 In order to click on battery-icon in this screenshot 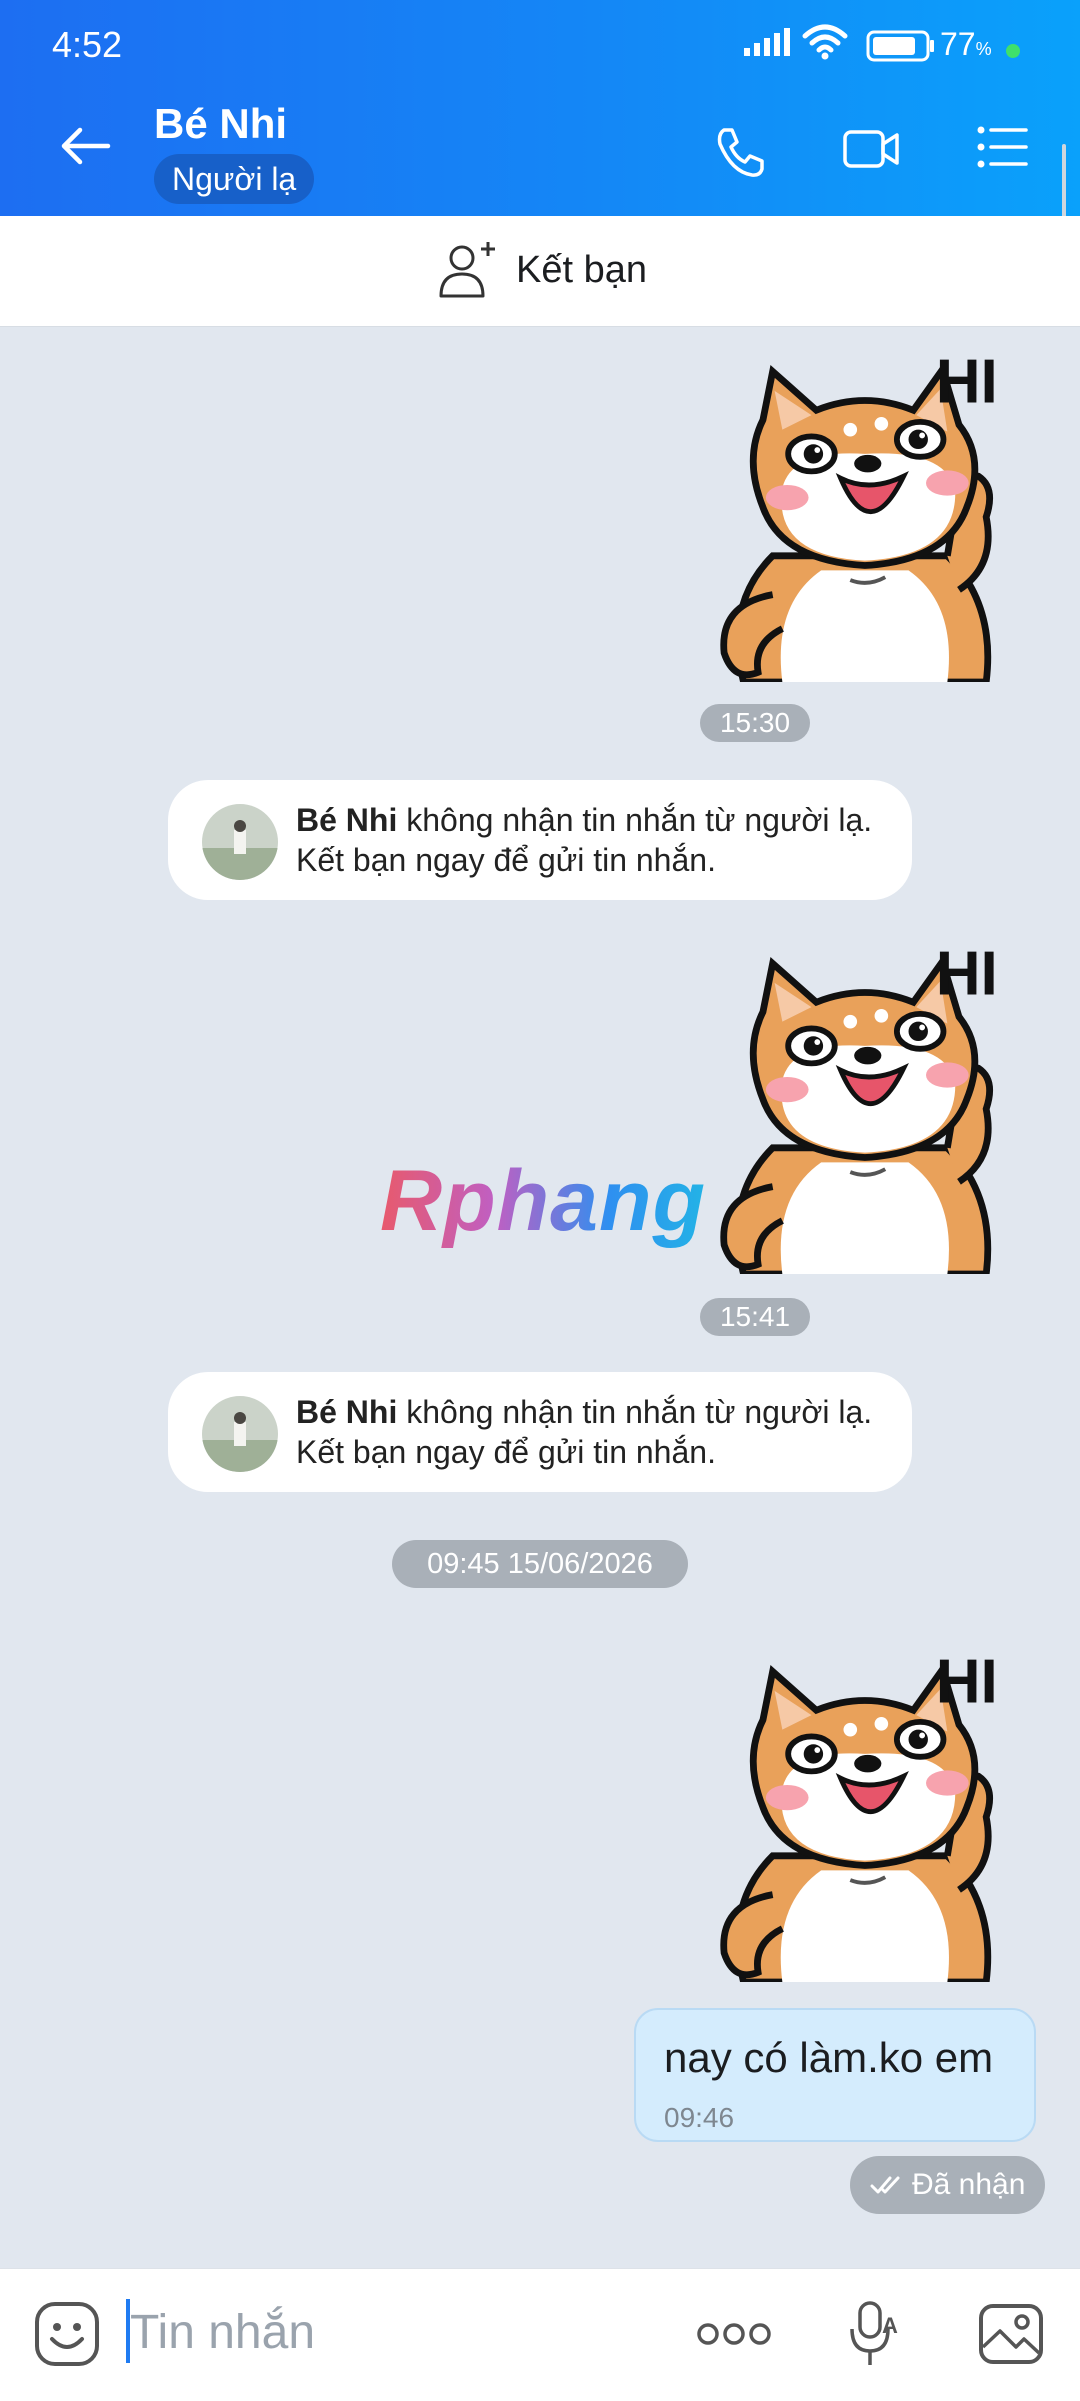, I will do `click(900, 46)`.